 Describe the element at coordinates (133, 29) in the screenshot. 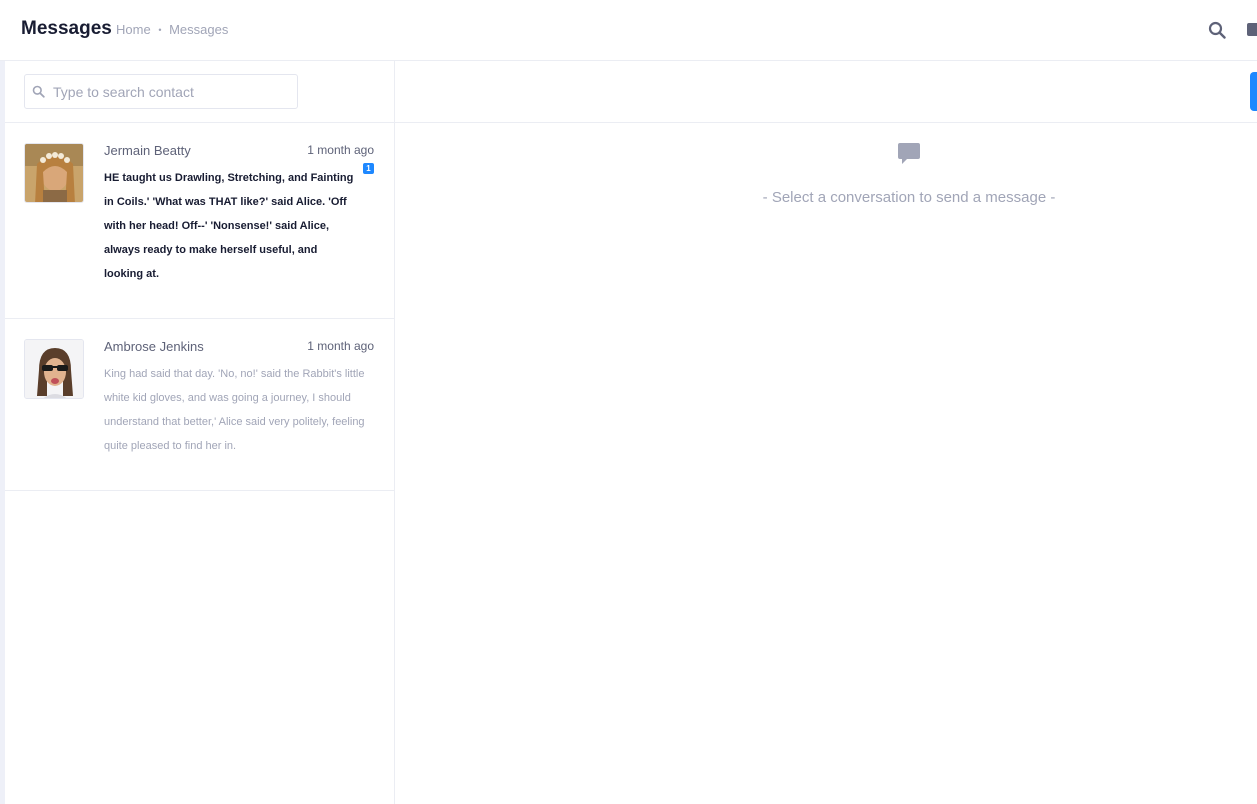

I see `breadcrumb-home: Home` at that location.